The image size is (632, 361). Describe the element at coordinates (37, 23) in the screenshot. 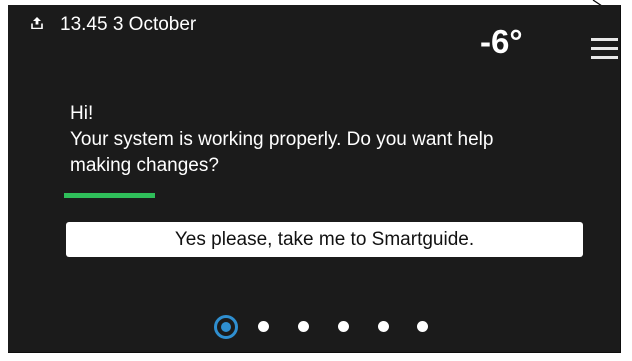

I see `upload-arrow-icon` at that location.